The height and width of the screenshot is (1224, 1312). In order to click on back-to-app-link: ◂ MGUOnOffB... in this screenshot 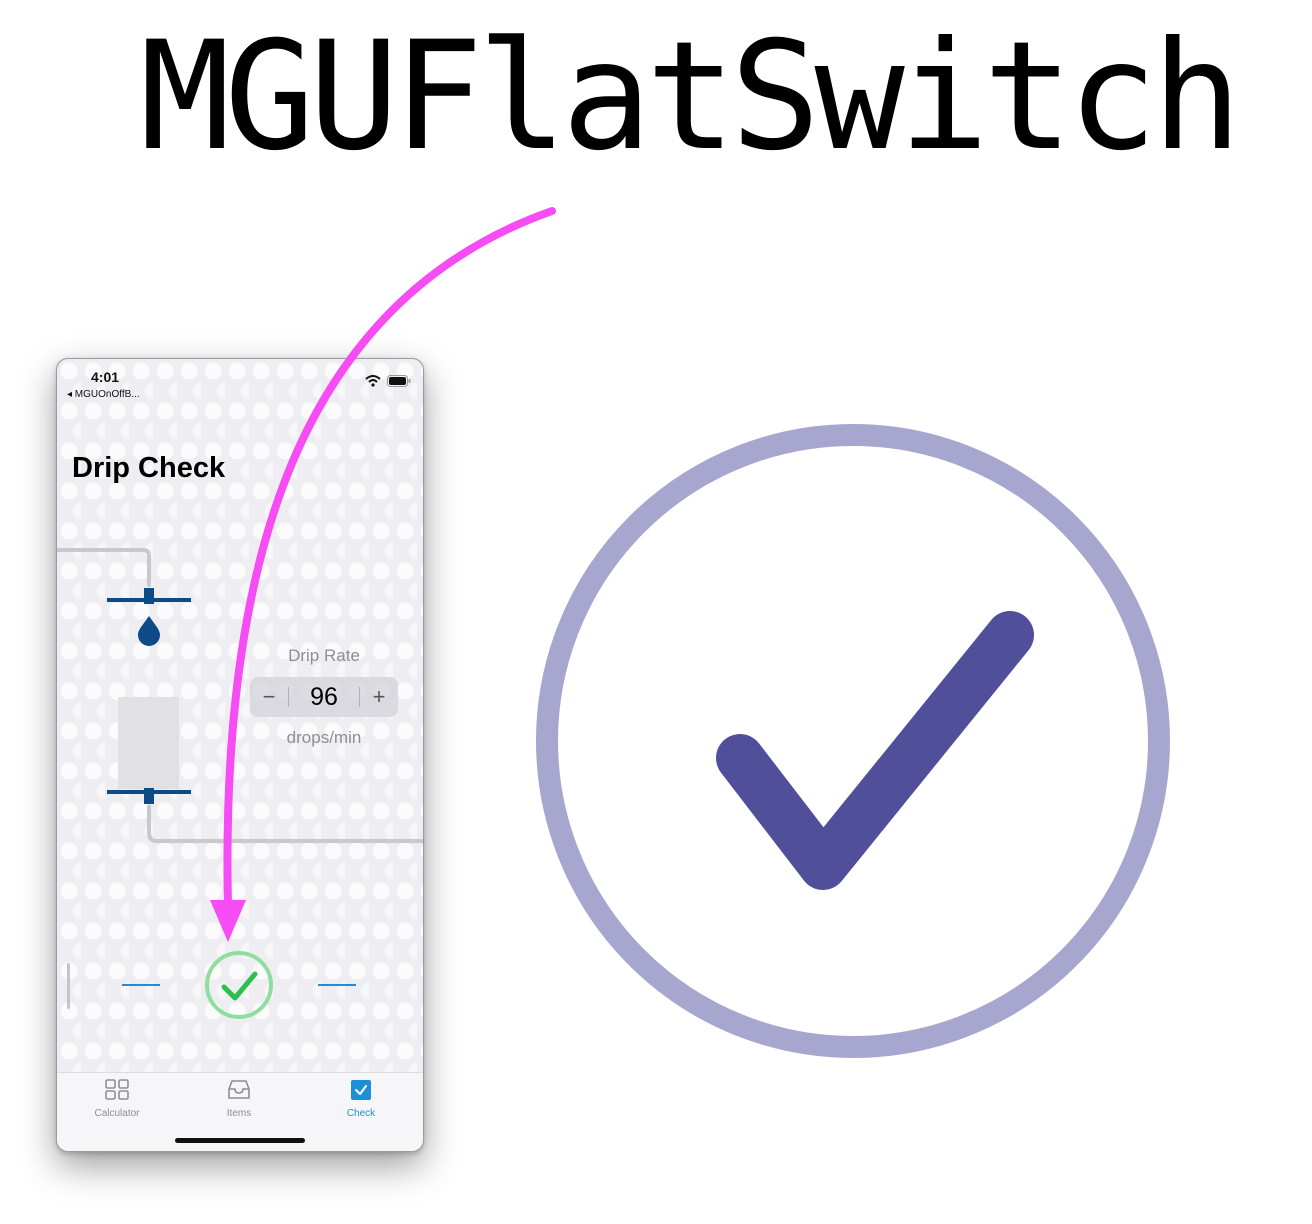, I will do `click(103, 394)`.